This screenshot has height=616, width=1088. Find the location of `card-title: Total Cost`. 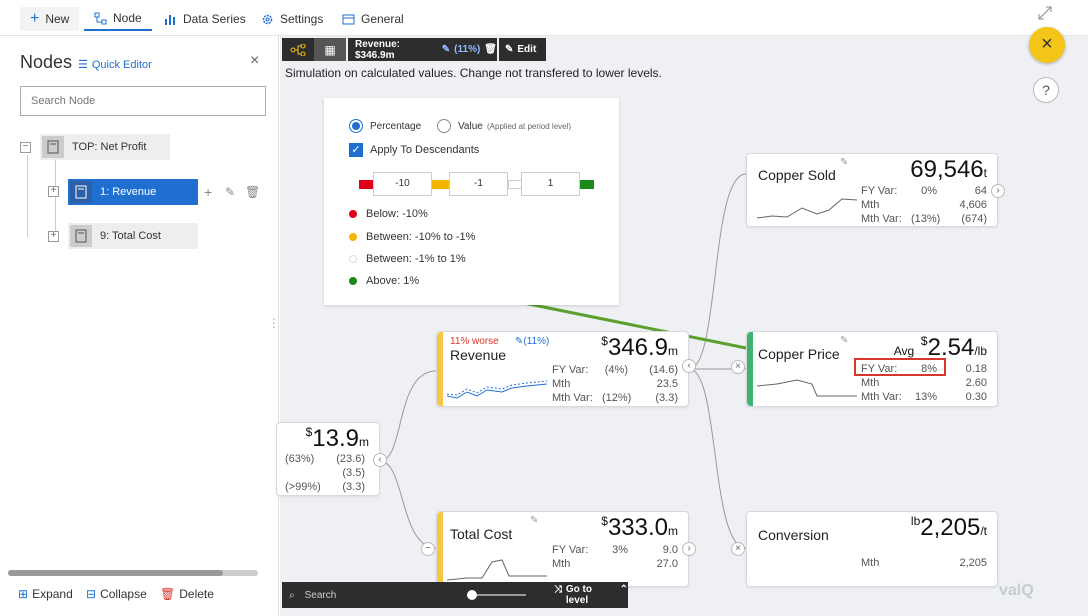

card-title: Total Cost is located at coordinates (481, 534).